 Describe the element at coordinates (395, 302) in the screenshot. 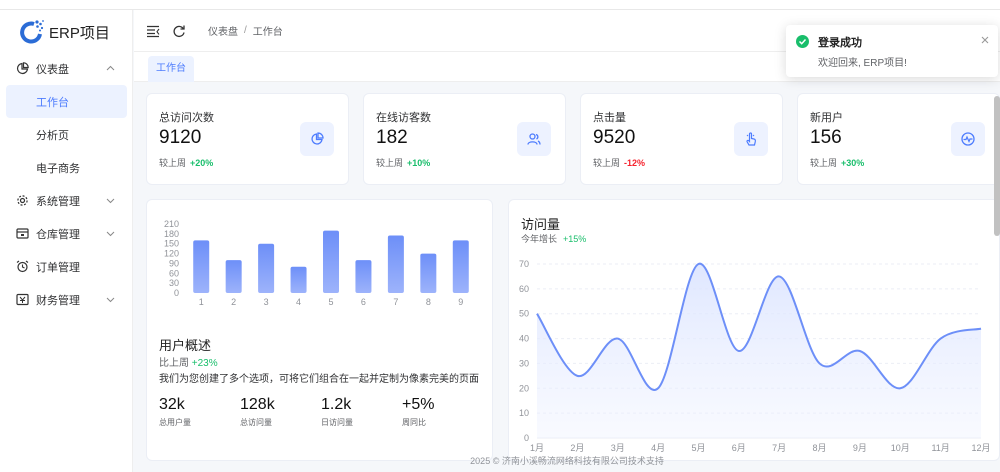

I see `x-tick-label: 7` at that location.